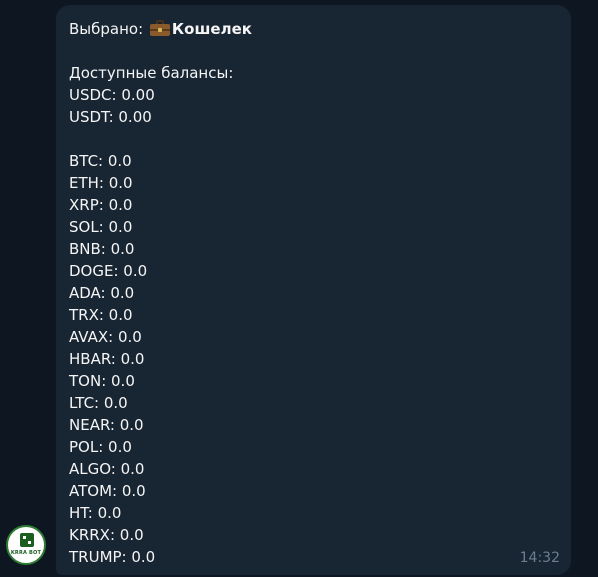 The height and width of the screenshot is (577, 598). Describe the element at coordinates (108, 271) in the screenshot. I see `balance-line: DOGE: 0.0` at that location.